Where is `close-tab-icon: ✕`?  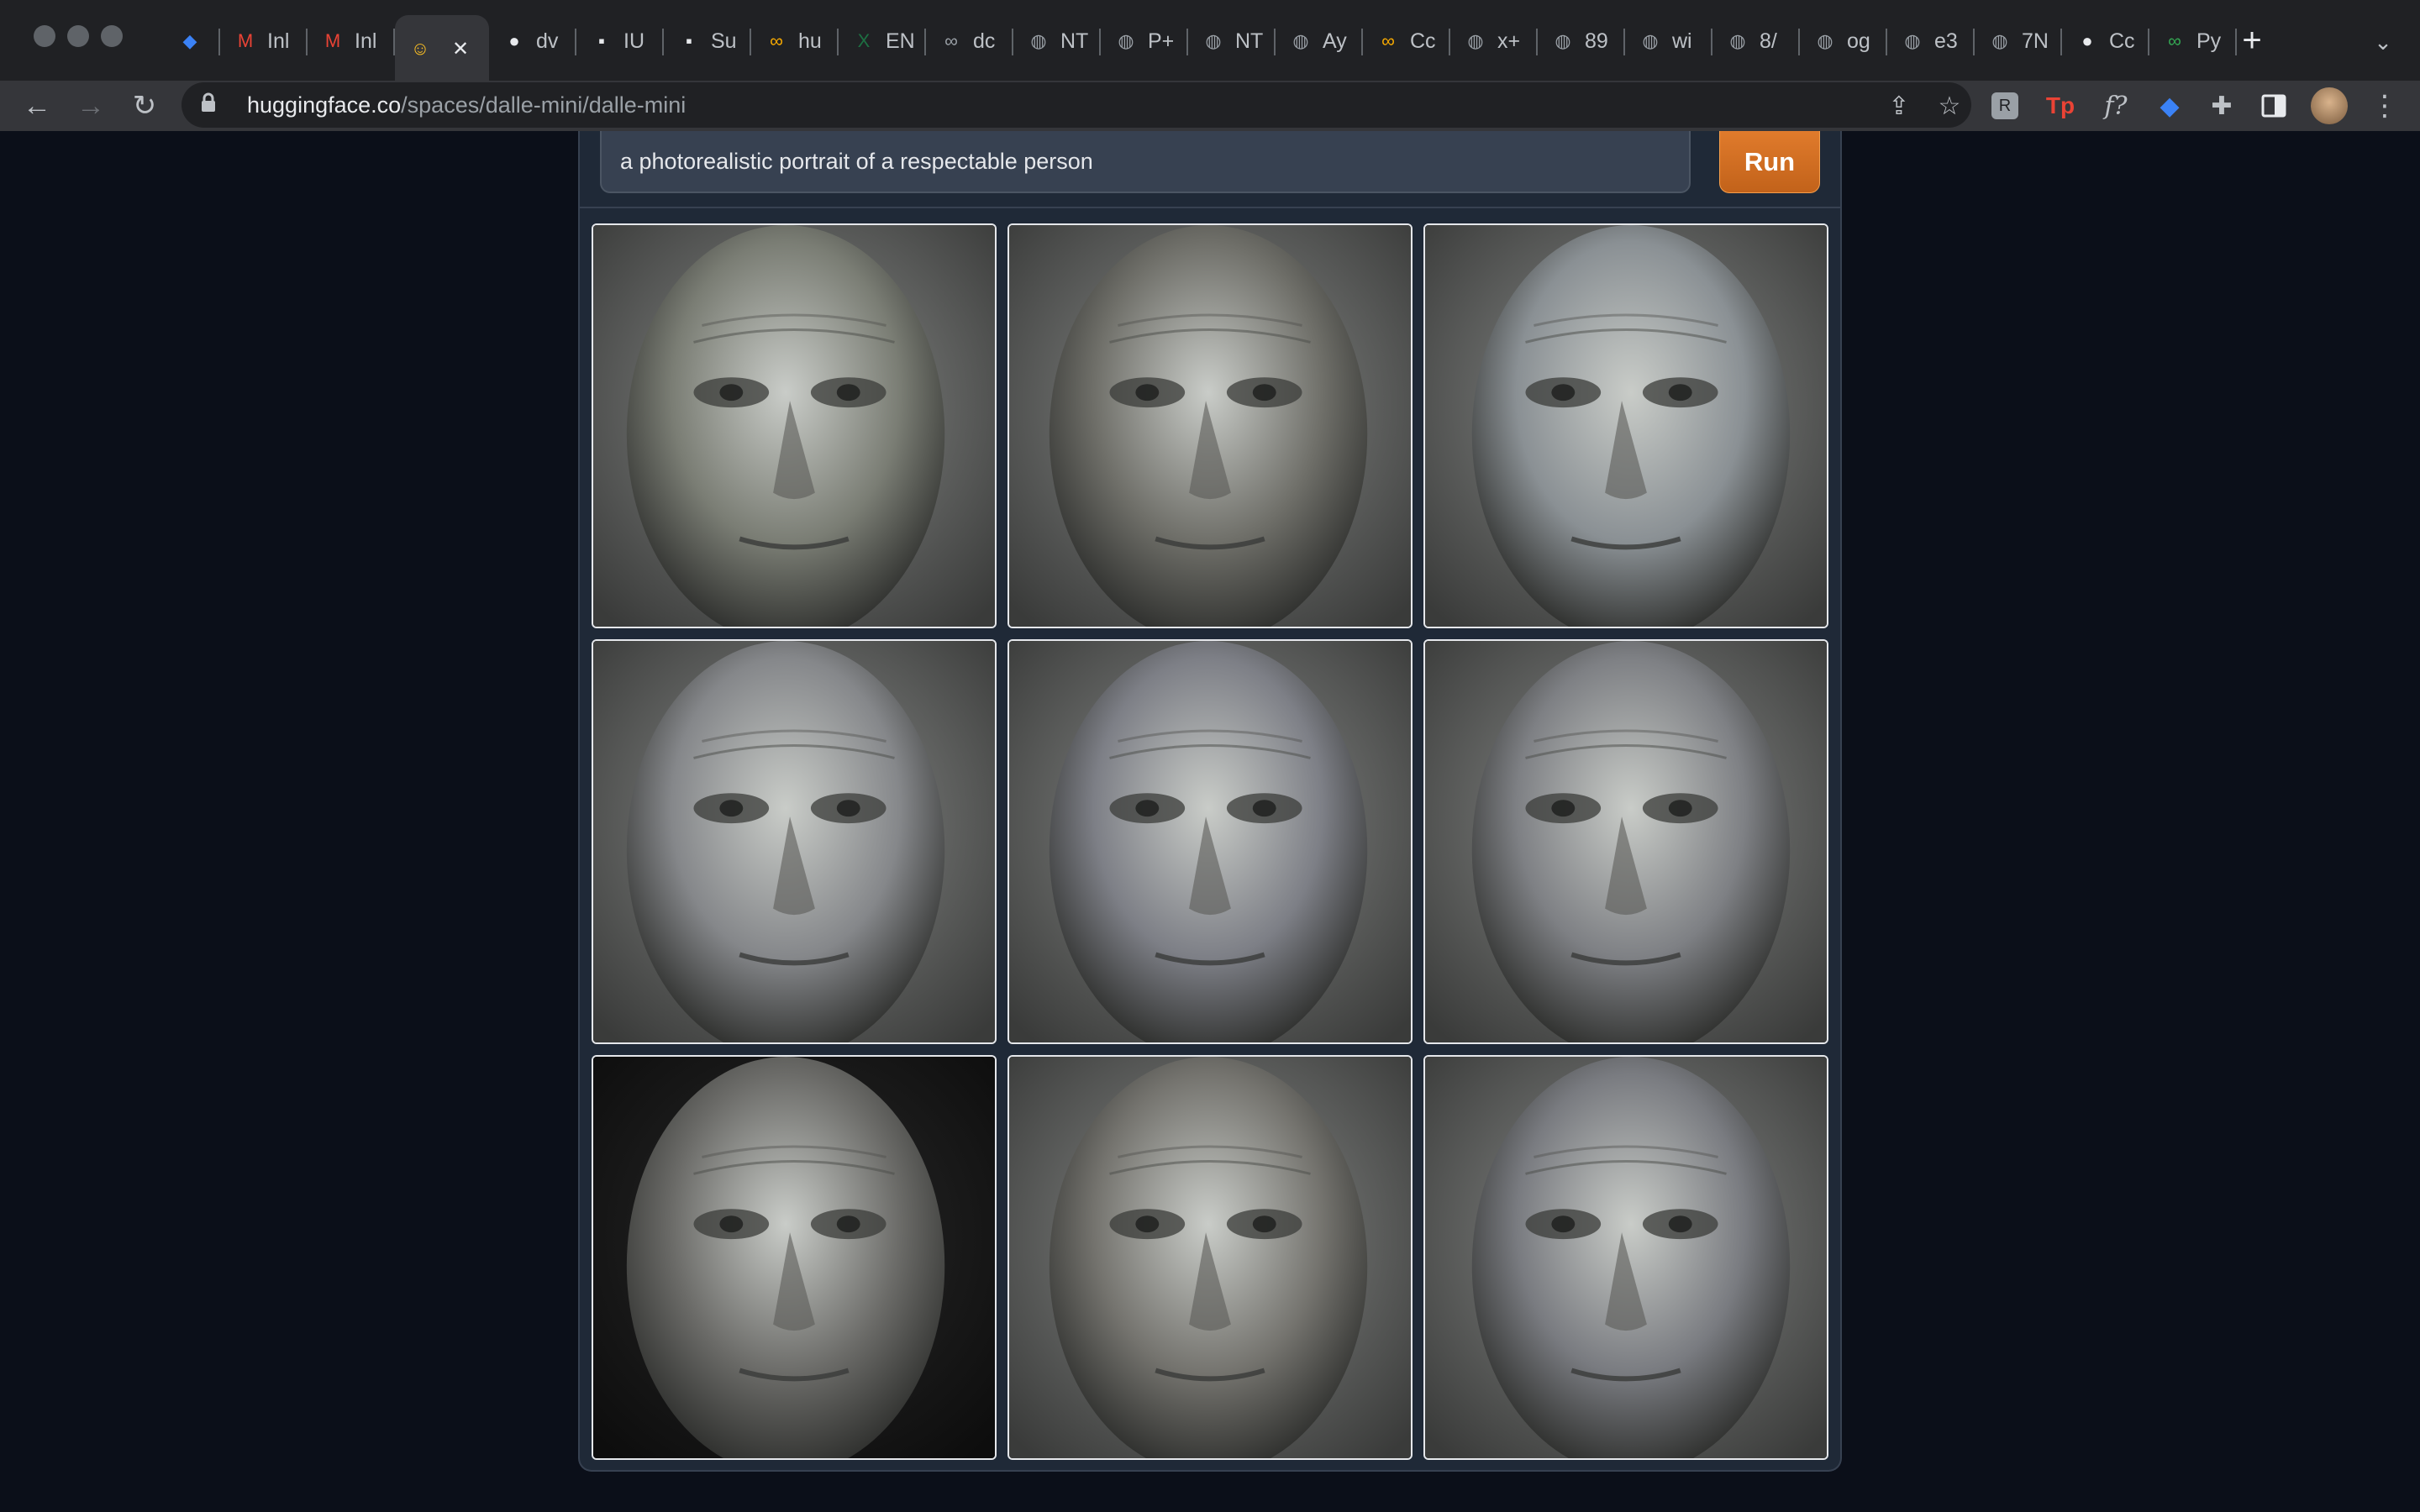
close-tab-icon: ✕ is located at coordinates (461, 49).